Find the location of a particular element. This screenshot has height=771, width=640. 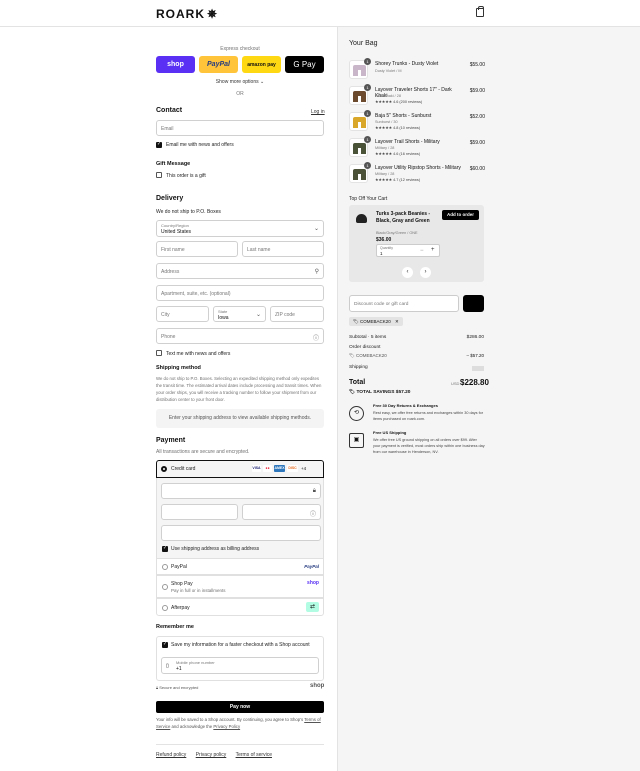

next-arrow-icon: › is located at coordinates (425, 272).